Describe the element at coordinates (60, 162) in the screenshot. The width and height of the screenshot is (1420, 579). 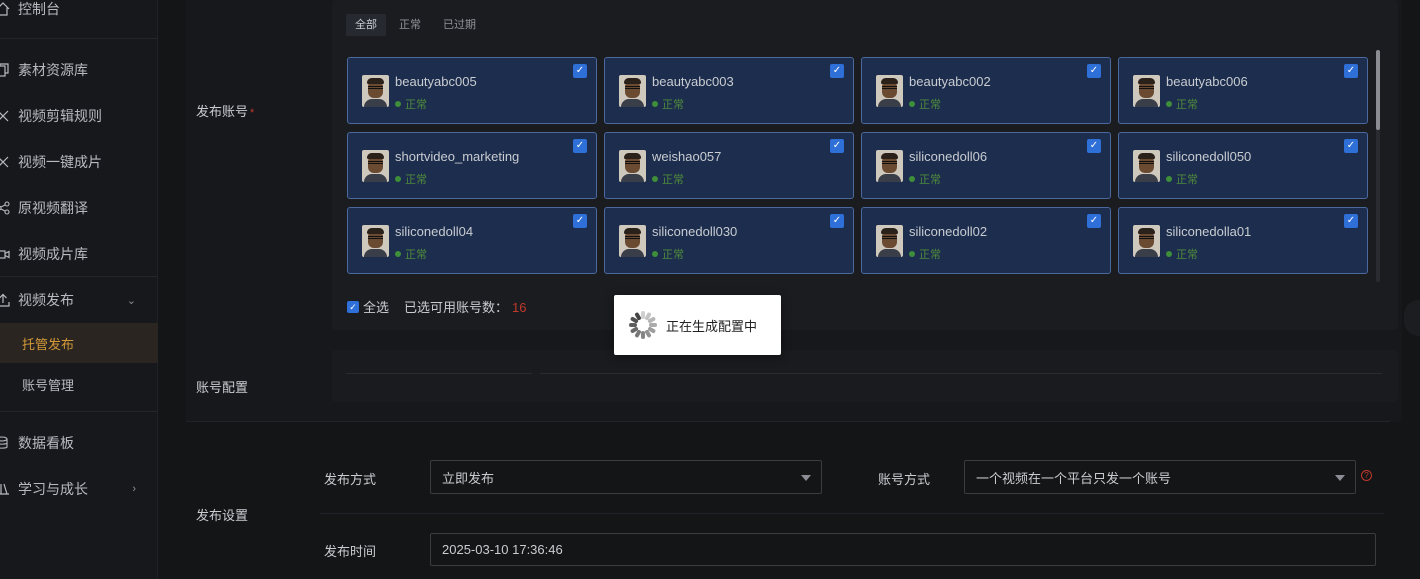
I see `sidebar-item-label: 视频一键成片` at that location.